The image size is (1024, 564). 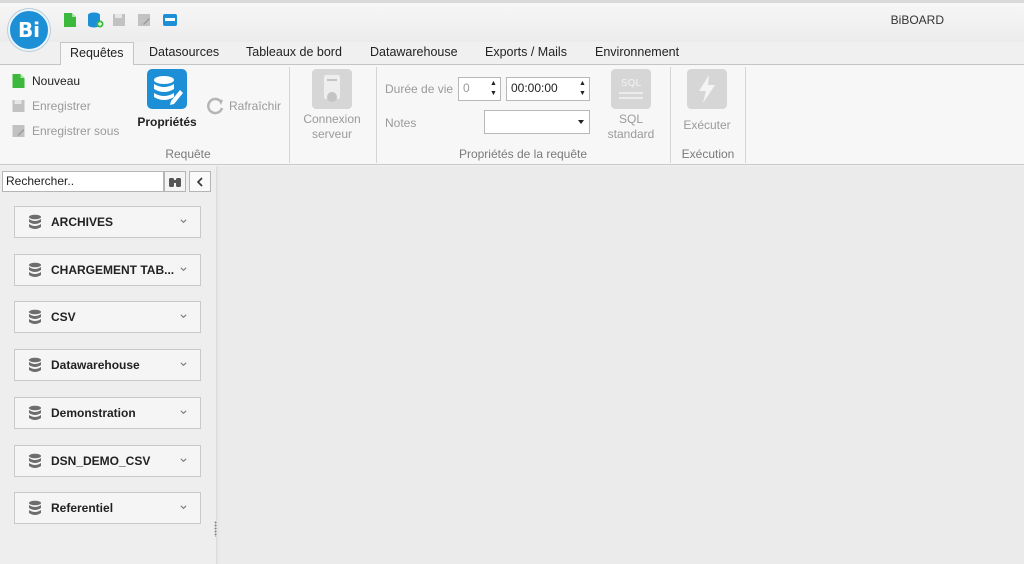 What do you see at coordinates (745, 115) in the screenshot?
I see `ribbon-separator` at bounding box center [745, 115].